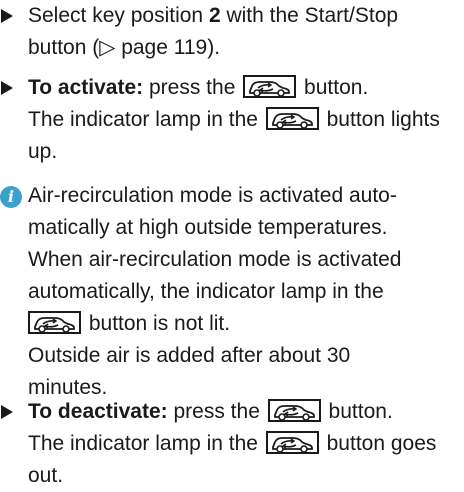 Image resolution: width=464 pixels, height=492 pixels. What do you see at coordinates (246, 324) in the screenshot?
I see `note-line5: button is not lit.` at bounding box center [246, 324].